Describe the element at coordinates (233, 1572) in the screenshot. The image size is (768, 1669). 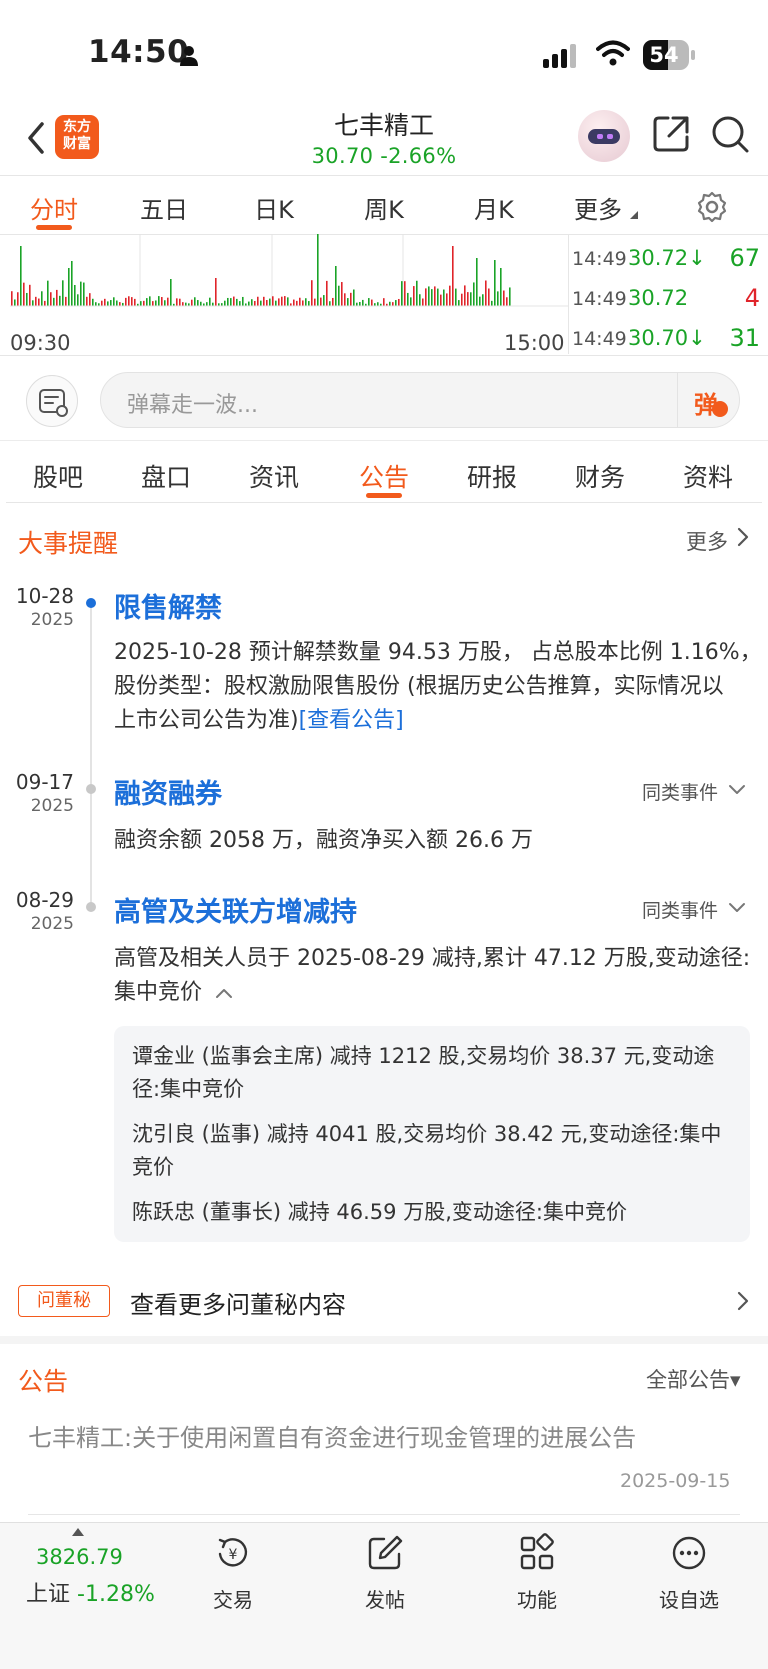
I see `nav-trade: ¥ 交易` at that location.